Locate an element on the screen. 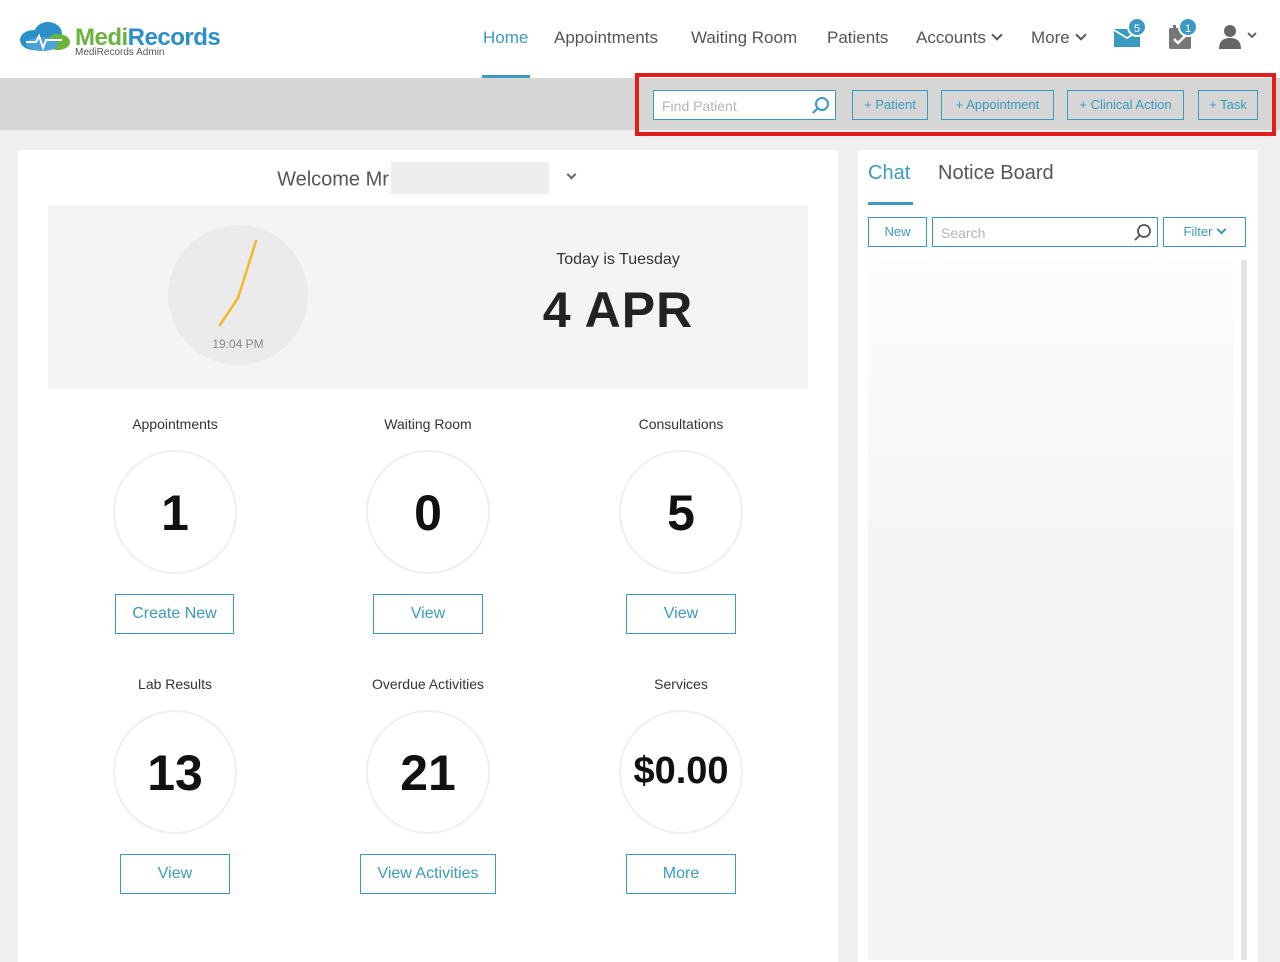 Image resolution: width=1280 pixels, height=962 pixels. create-appointment-button: Create New is located at coordinates (174, 614).